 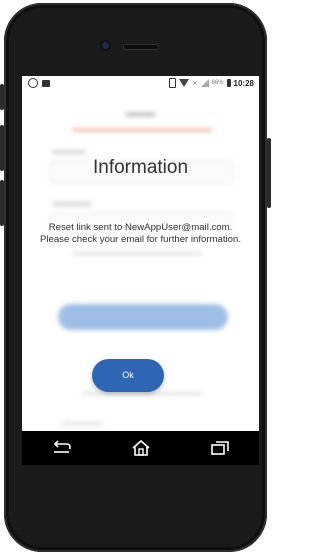 I want to click on battery-percent: 86%, so click(x=217, y=83).